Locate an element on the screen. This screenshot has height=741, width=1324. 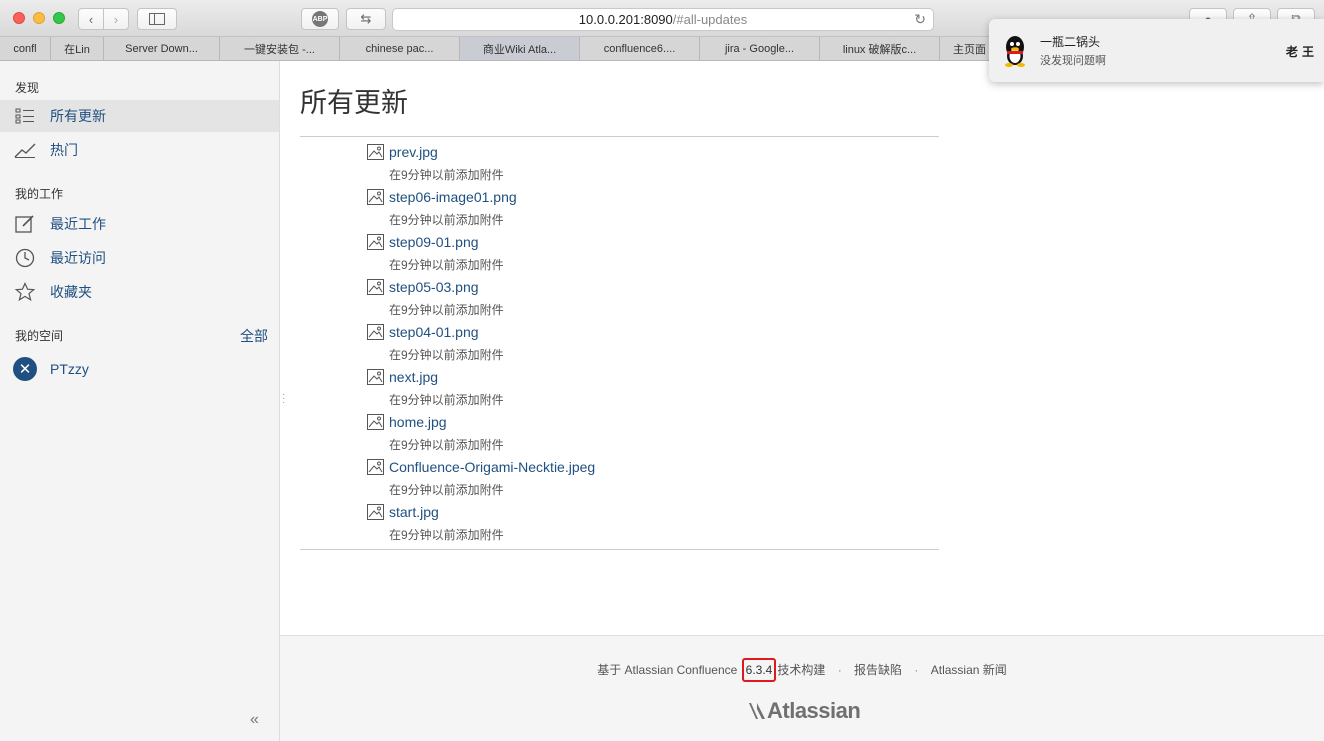
footer-prefix: 基于 Atlassian Confluence is located at coordinates (667, 670).